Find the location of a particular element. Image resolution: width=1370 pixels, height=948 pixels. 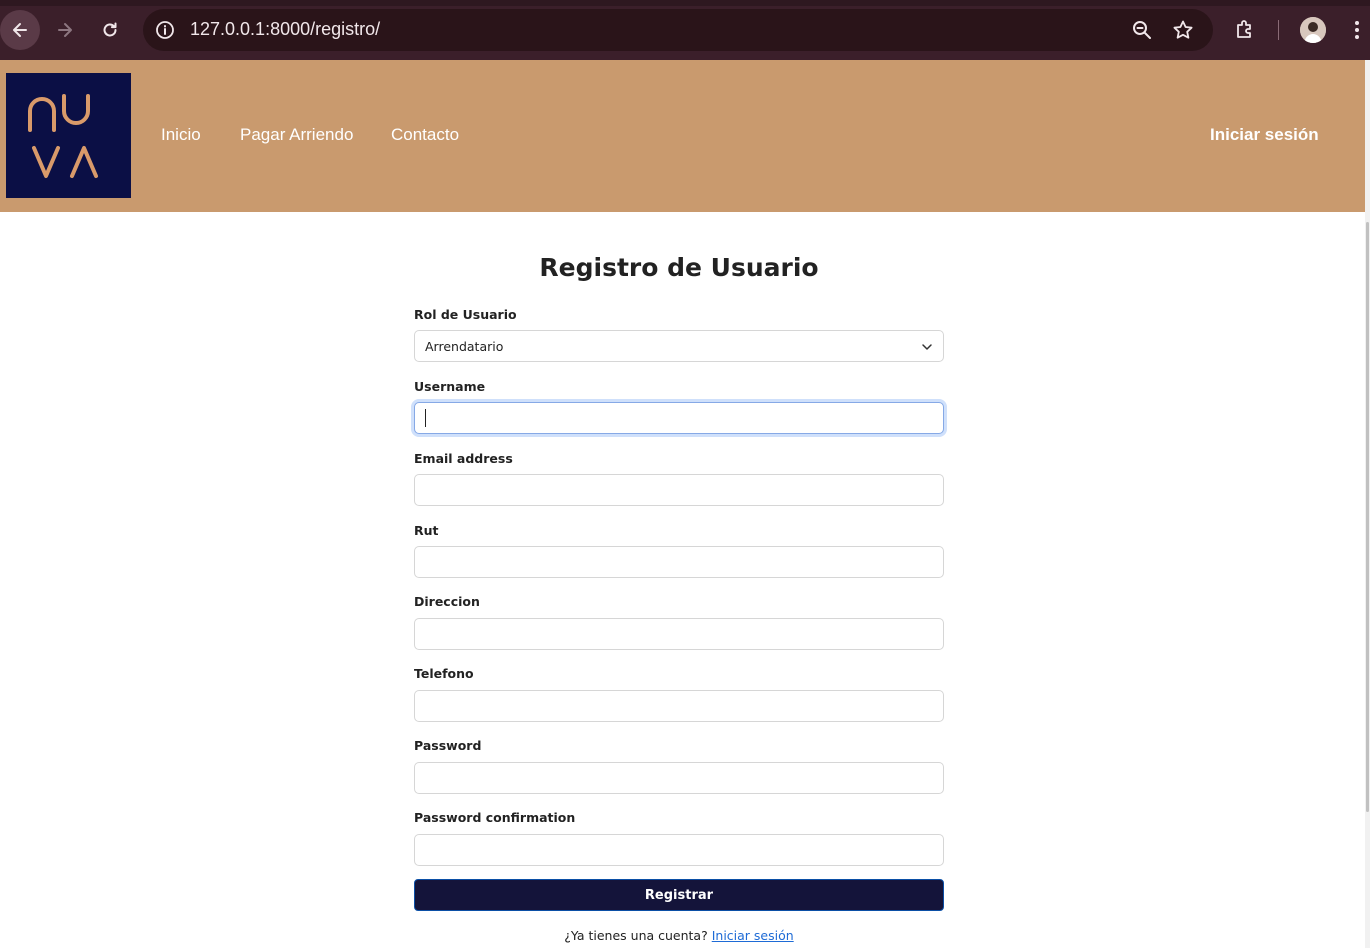

profile-avatar is located at coordinates (1313, 30).